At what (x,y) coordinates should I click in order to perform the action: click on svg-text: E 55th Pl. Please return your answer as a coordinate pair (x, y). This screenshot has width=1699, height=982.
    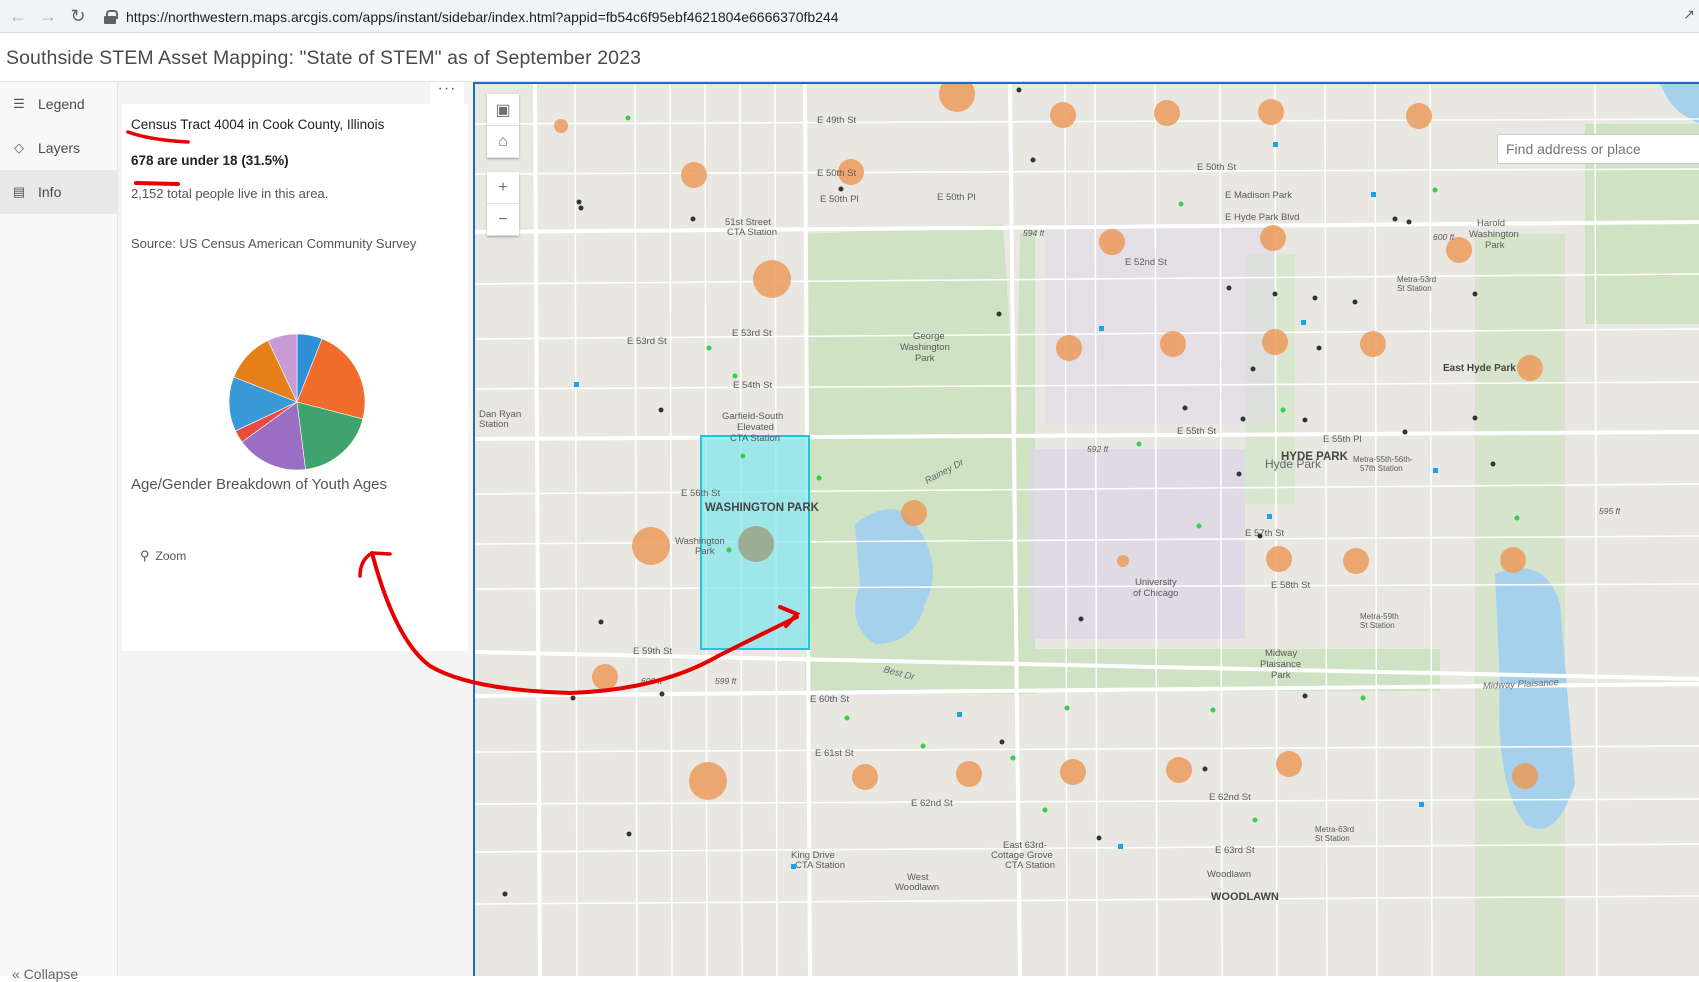
    Looking at the image, I should click on (1342, 439).